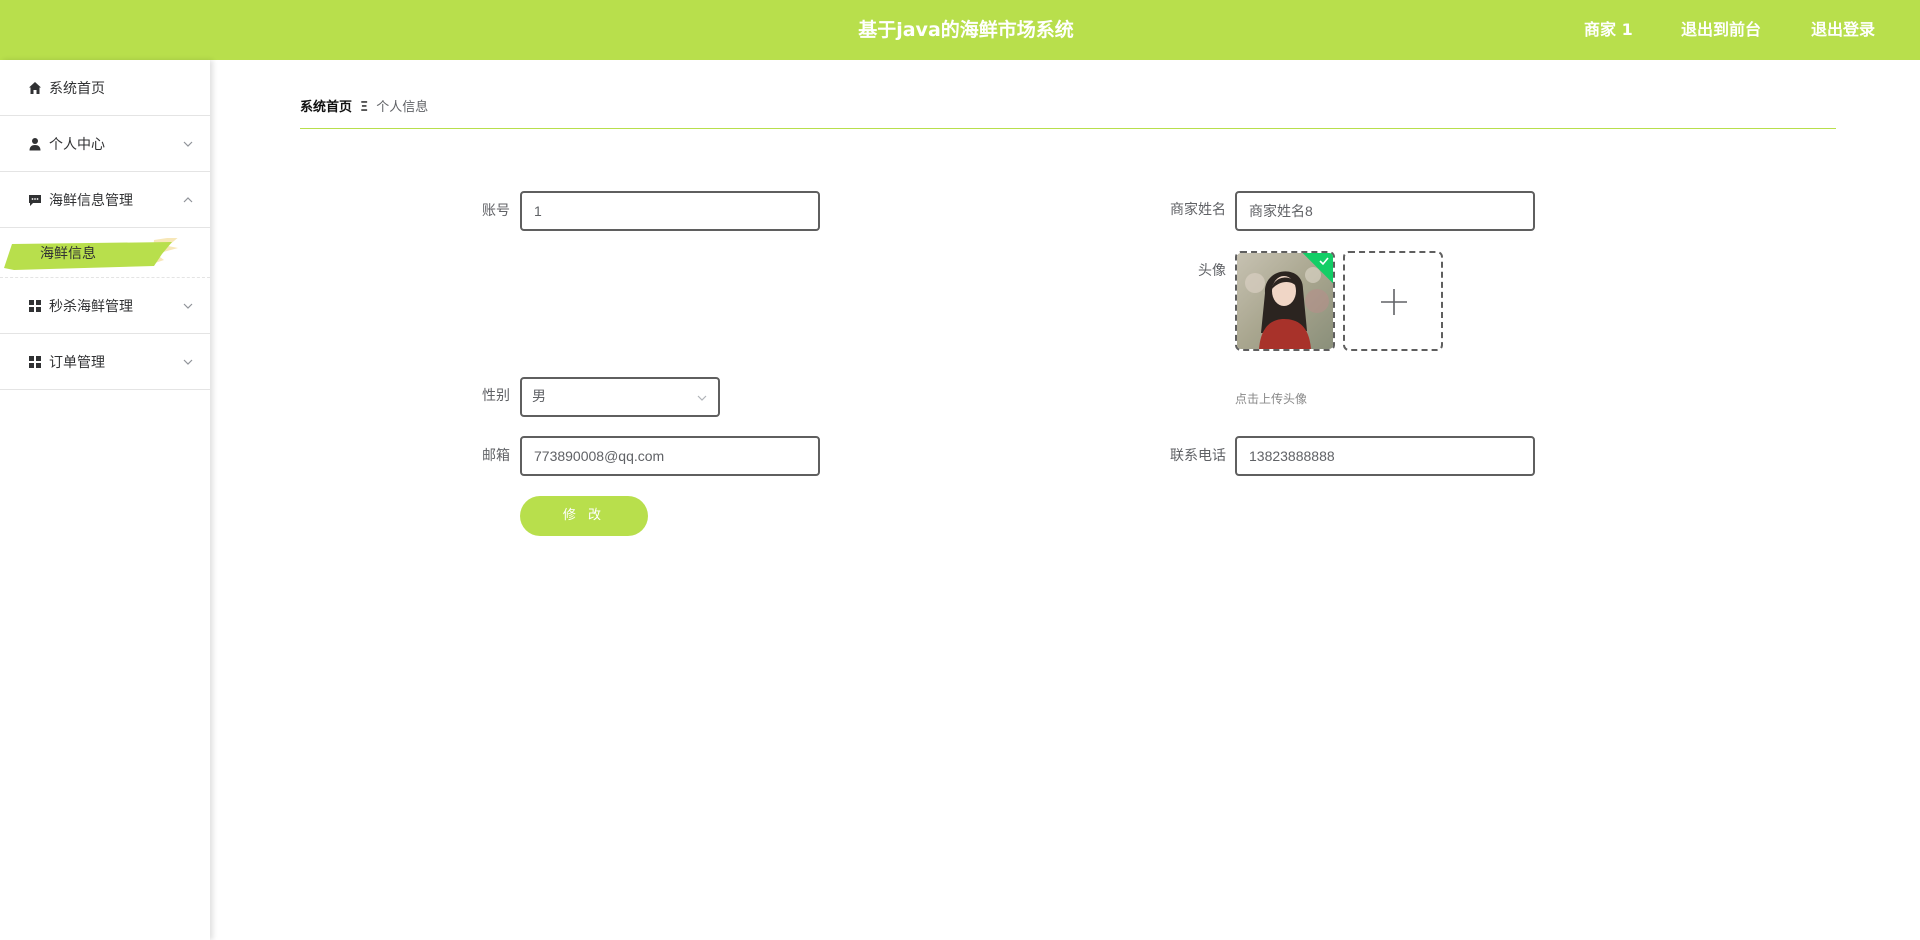 The width and height of the screenshot is (1920, 940). I want to click on logout-link: 退出登录, so click(1843, 30).